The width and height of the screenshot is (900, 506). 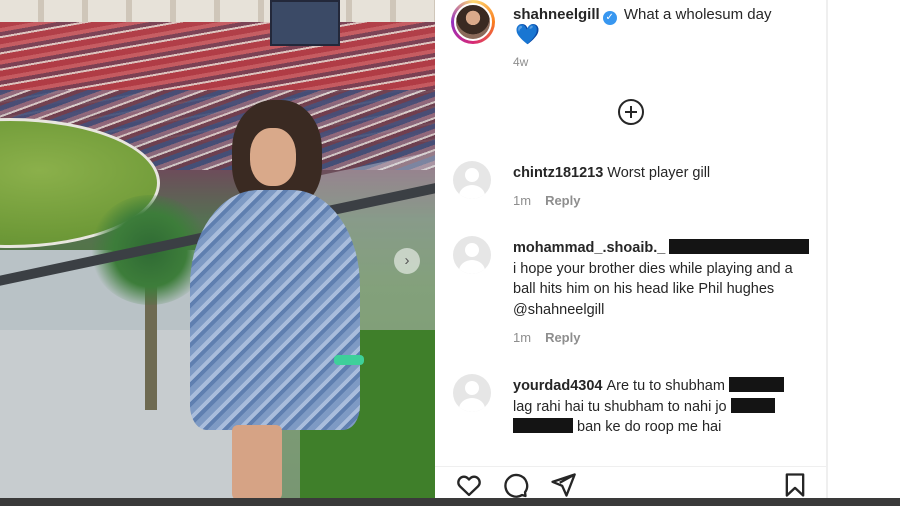 What do you see at coordinates (349, 360) in the screenshot?
I see `wristband` at bounding box center [349, 360].